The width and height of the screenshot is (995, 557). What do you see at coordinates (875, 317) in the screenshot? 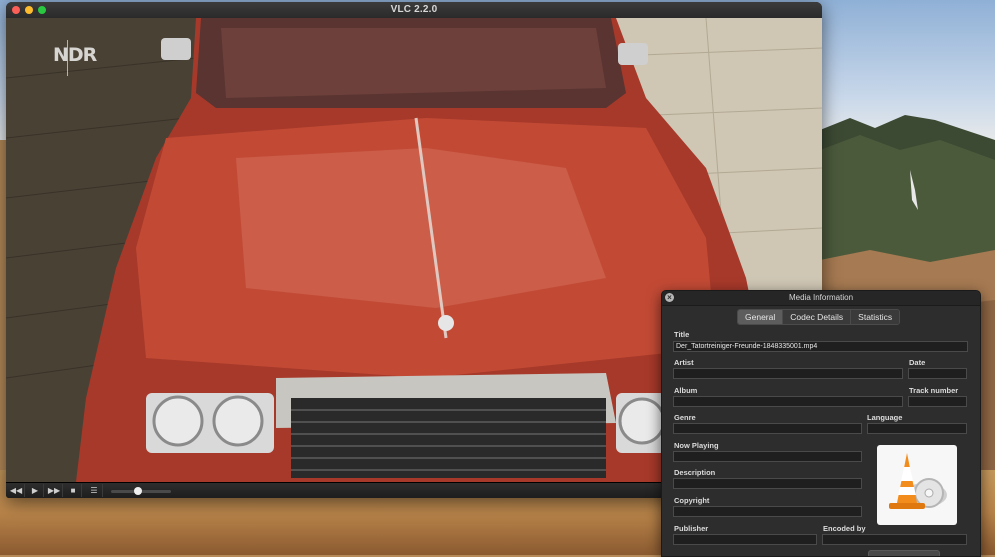
I see `tab-statistics: Statistics` at bounding box center [875, 317].